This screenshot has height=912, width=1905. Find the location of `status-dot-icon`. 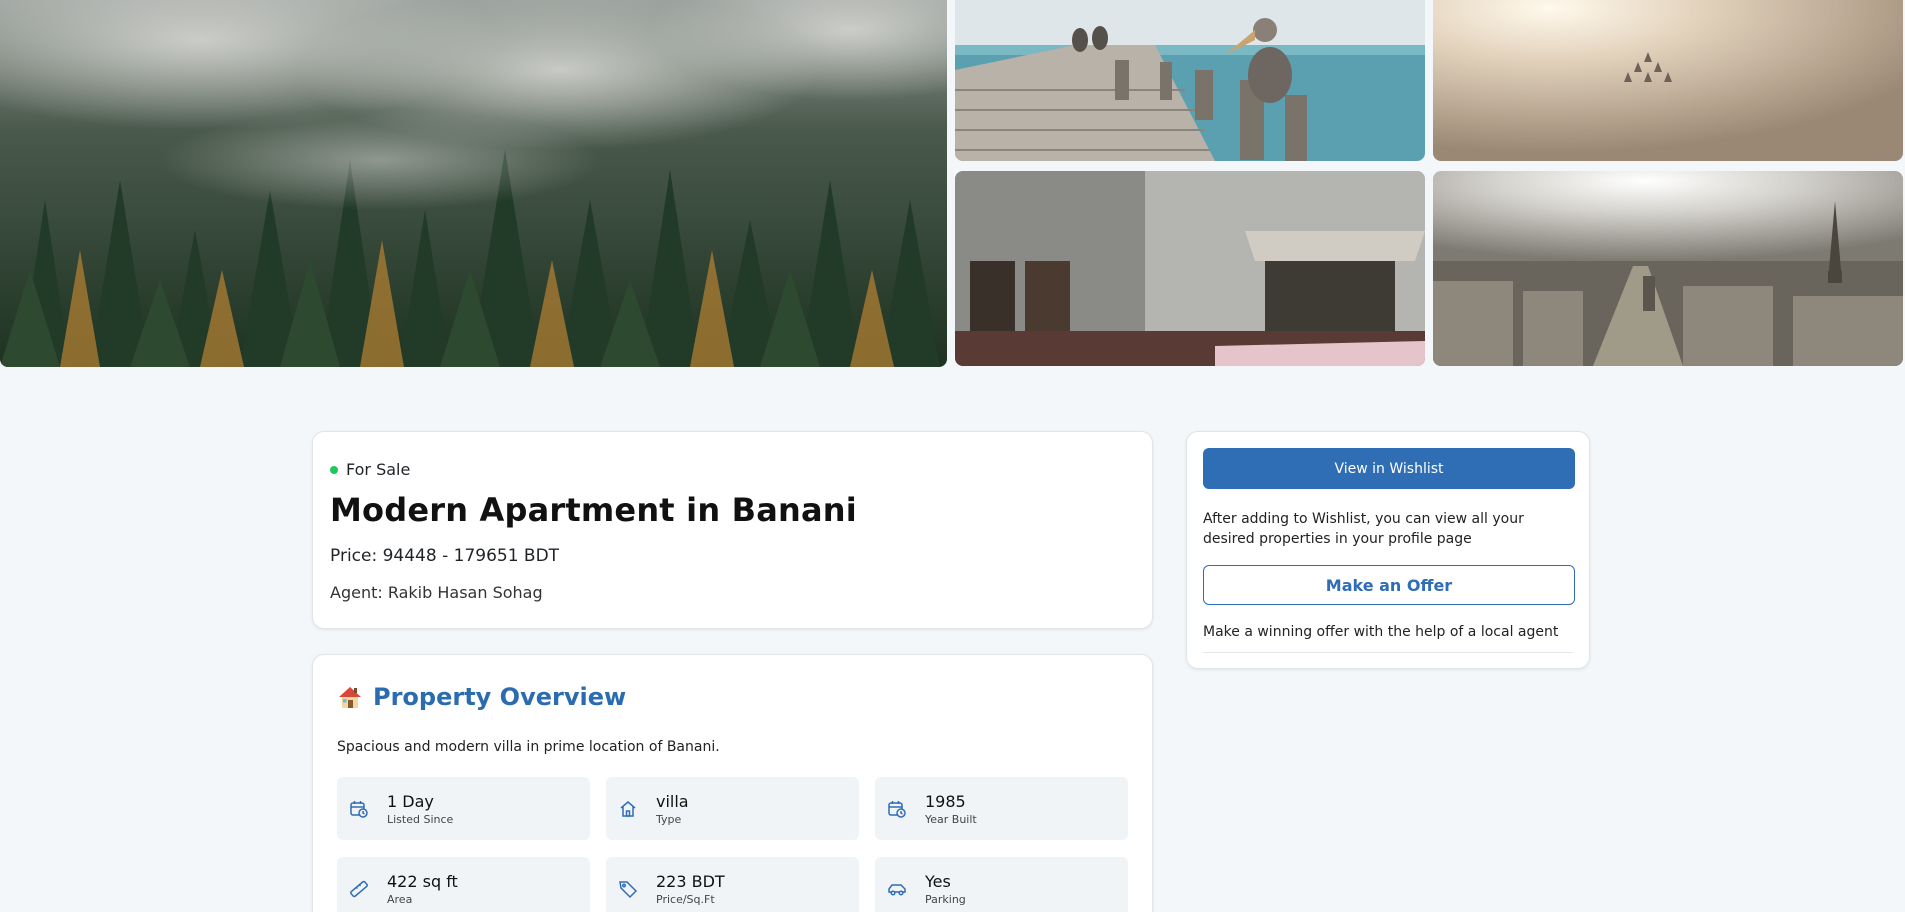

status-dot-icon is located at coordinates (334, 469).